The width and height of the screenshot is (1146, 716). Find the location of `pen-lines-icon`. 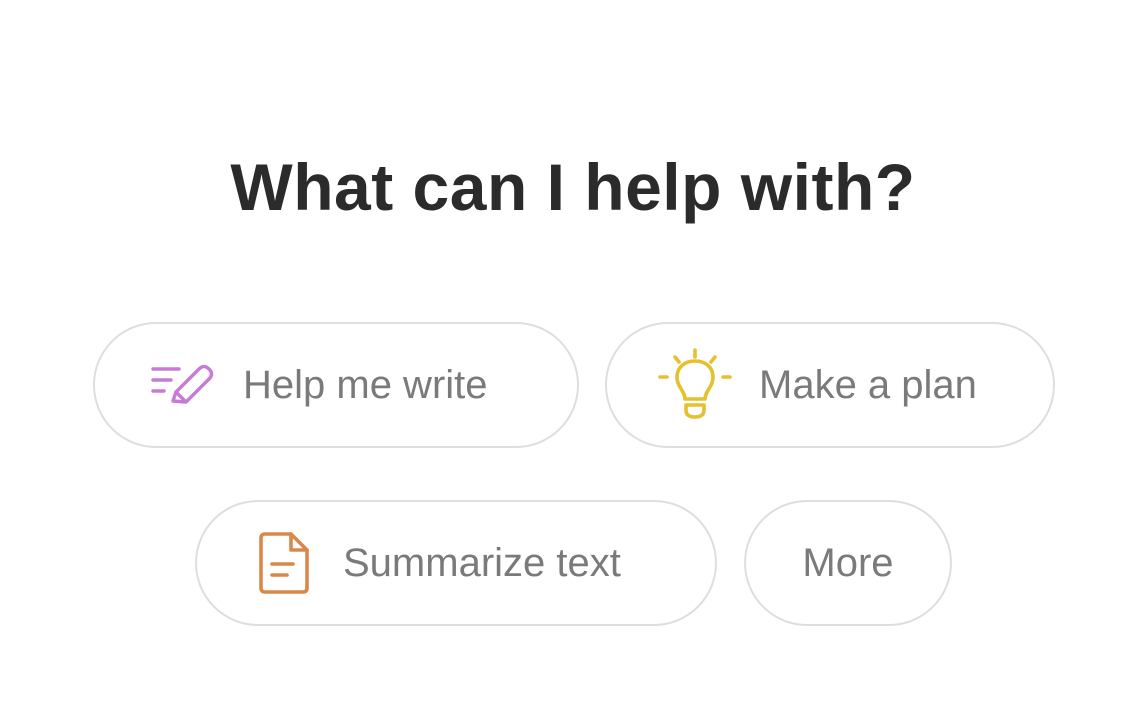

pen-lines-icon is located at coordinates (184, 385).